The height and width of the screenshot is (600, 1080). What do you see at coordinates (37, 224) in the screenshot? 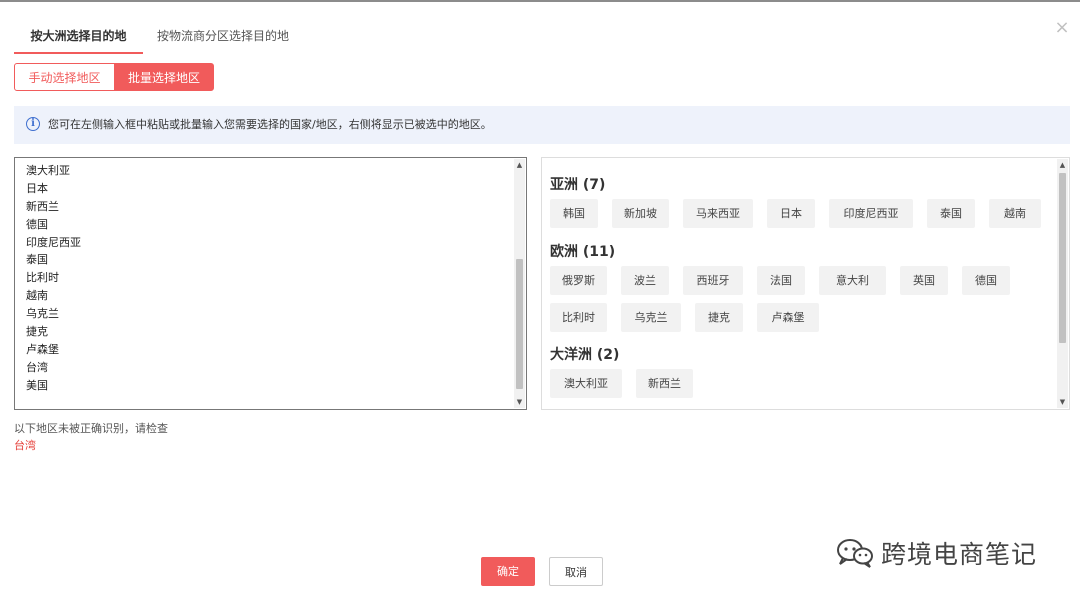
I see `input-region-line: 德国` at bounding box center [37, 224].